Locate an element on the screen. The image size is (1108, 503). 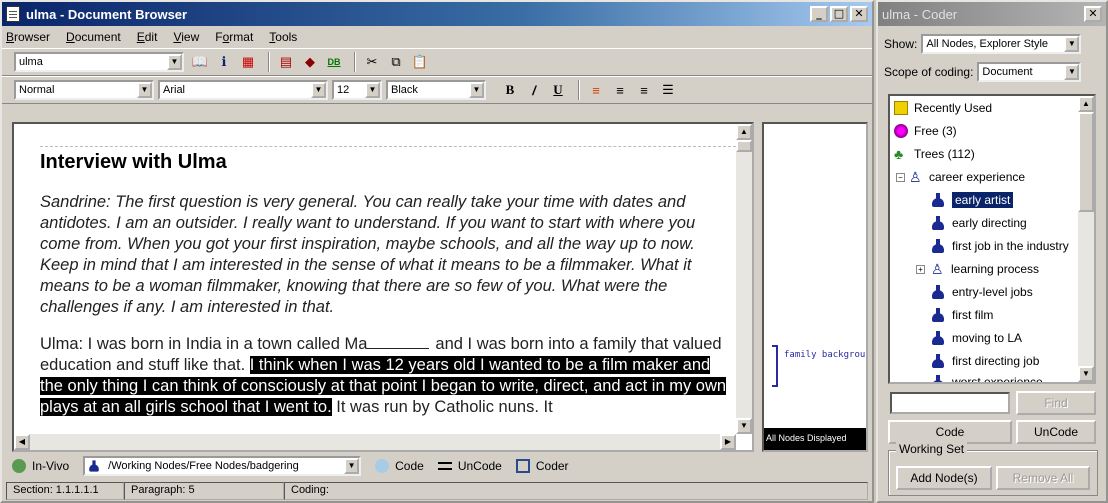
cut-icon: ✂ is located at coordinates (372, 62).